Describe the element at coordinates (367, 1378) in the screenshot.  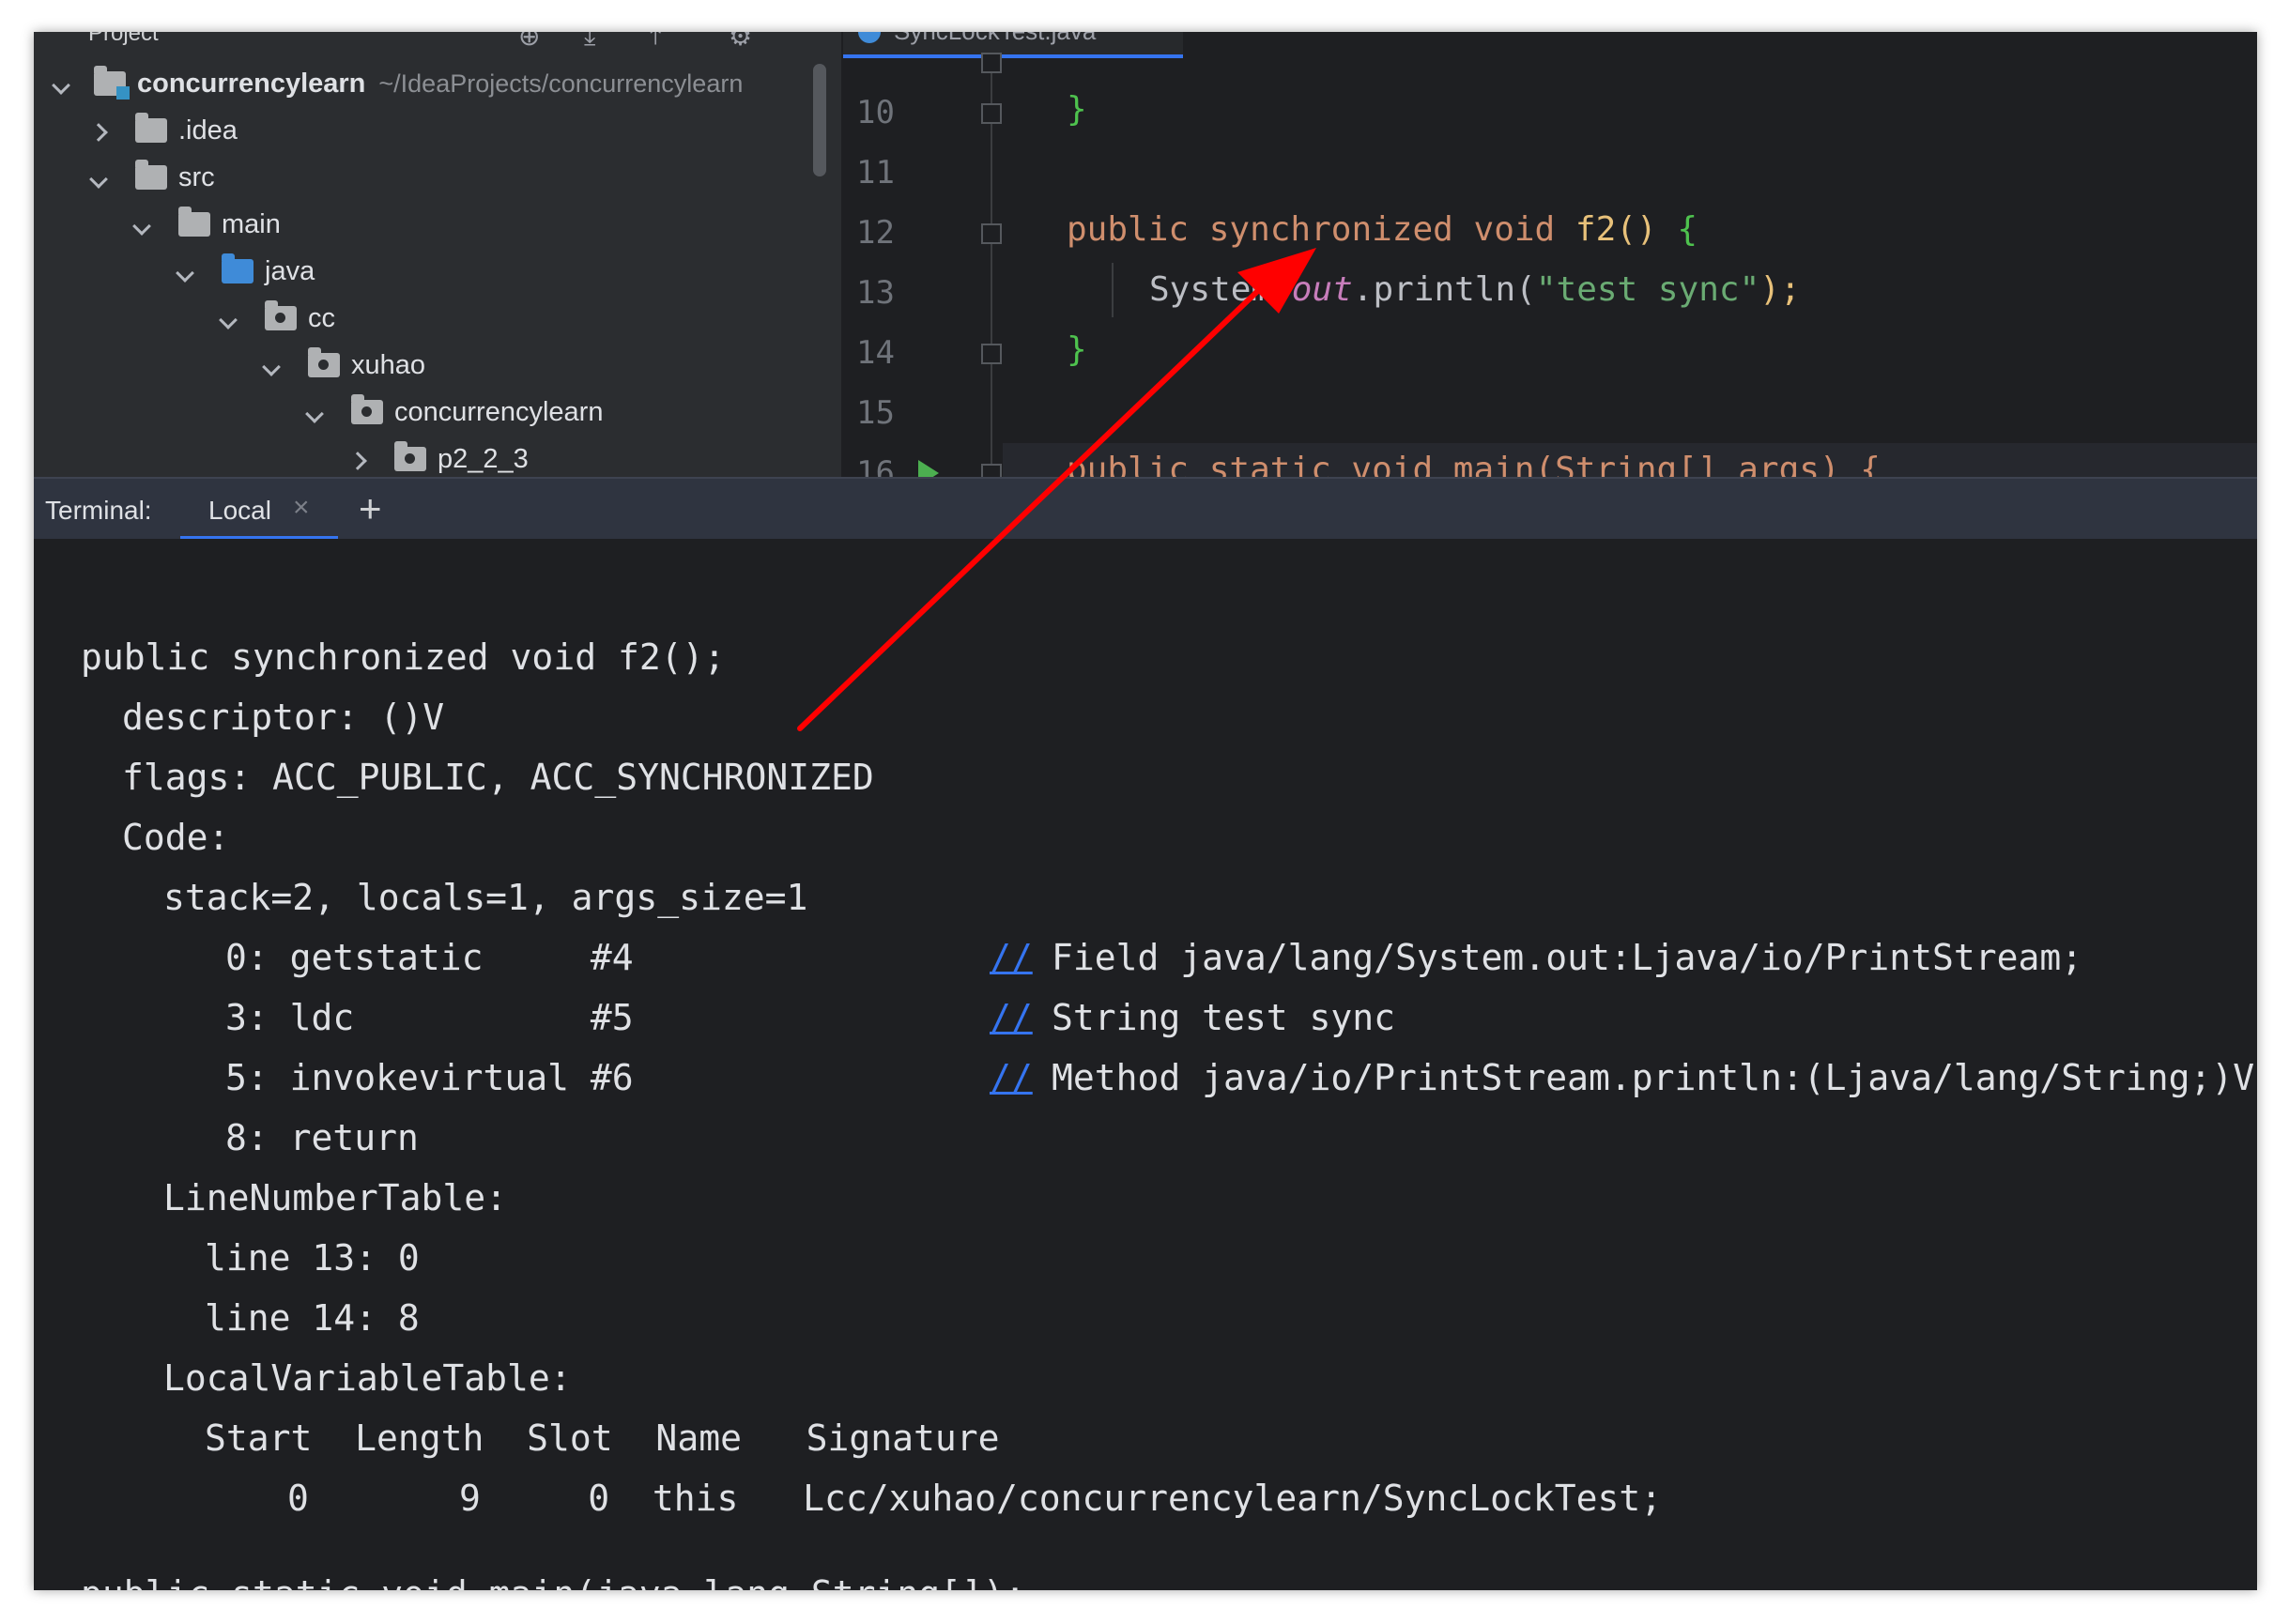
I see `terminal-line: LocalVariableTable:` at that location.